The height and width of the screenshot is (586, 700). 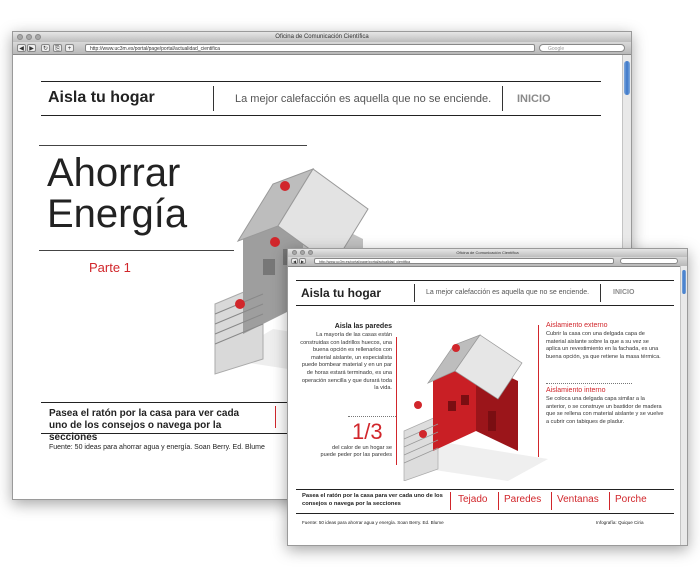 What do you see at coordinates (45, 48) in the screenshot?
I see `reload-icon: ↻` at bounding box center [45, 48].